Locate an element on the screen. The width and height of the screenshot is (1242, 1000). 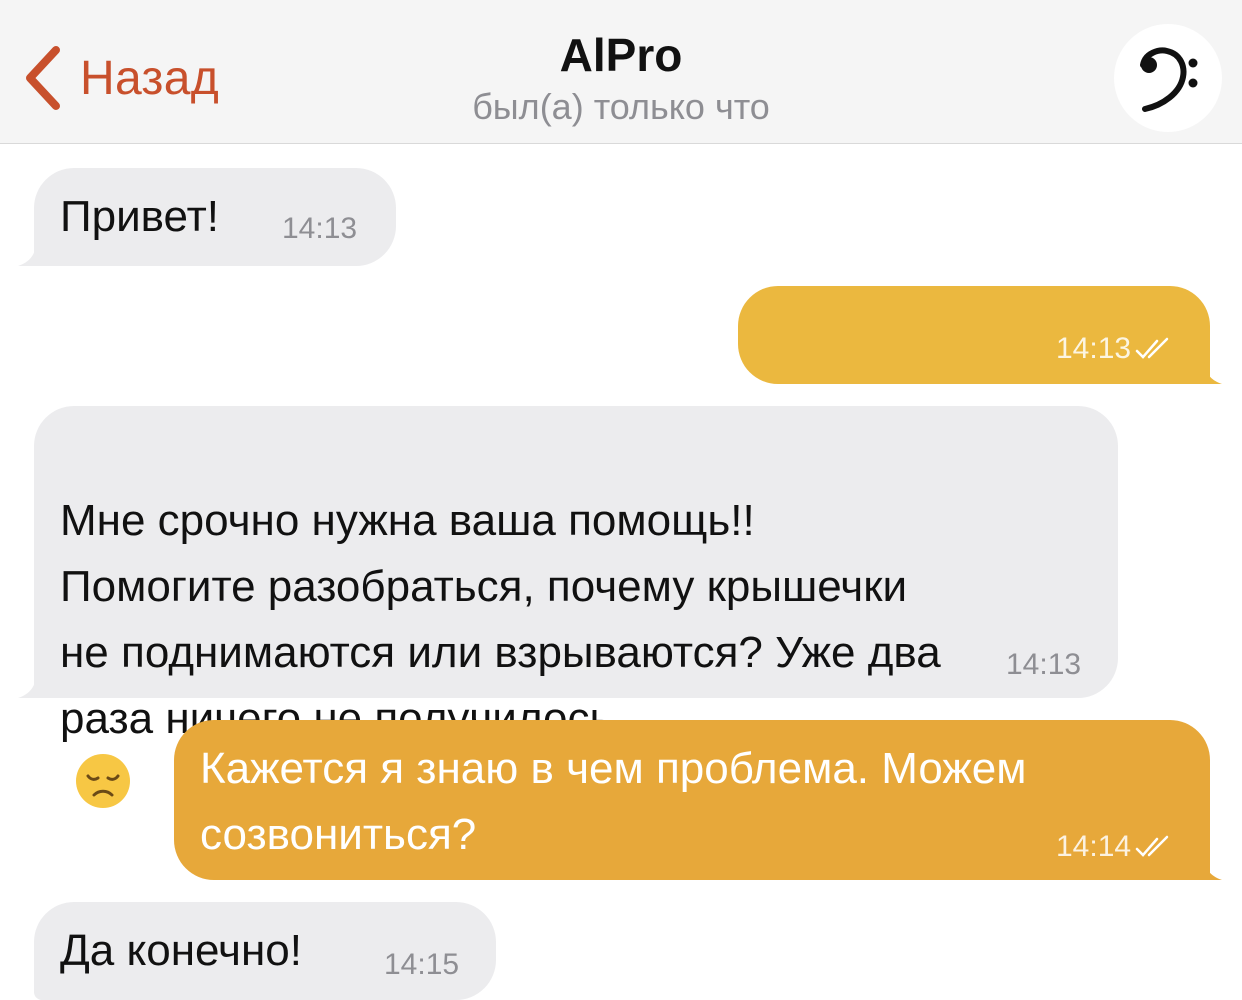
message-bubble: Да конечно! 14:15 is located at coordinates (265, 951).